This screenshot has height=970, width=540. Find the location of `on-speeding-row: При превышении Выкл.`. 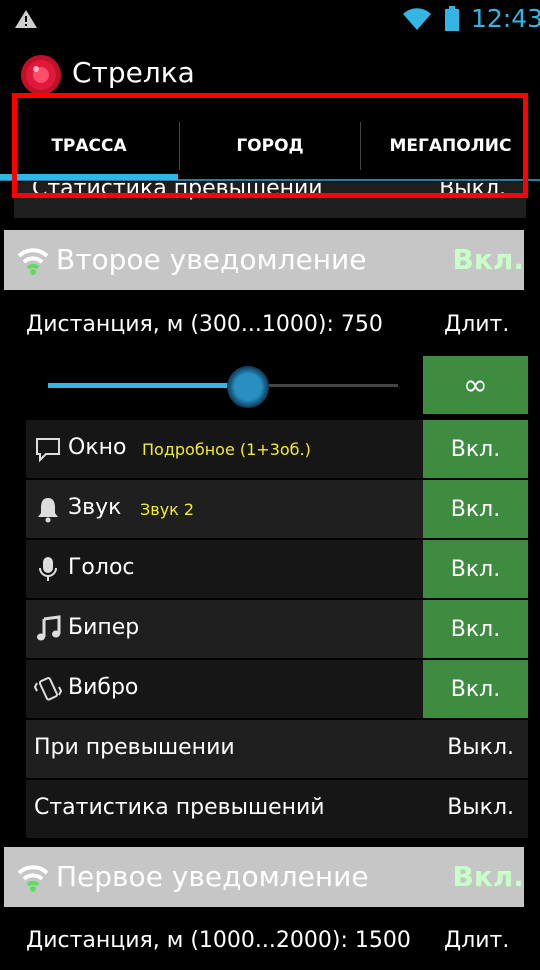

on-speeding-row: При превышении Выкл. is located at coordinates (277, 749).